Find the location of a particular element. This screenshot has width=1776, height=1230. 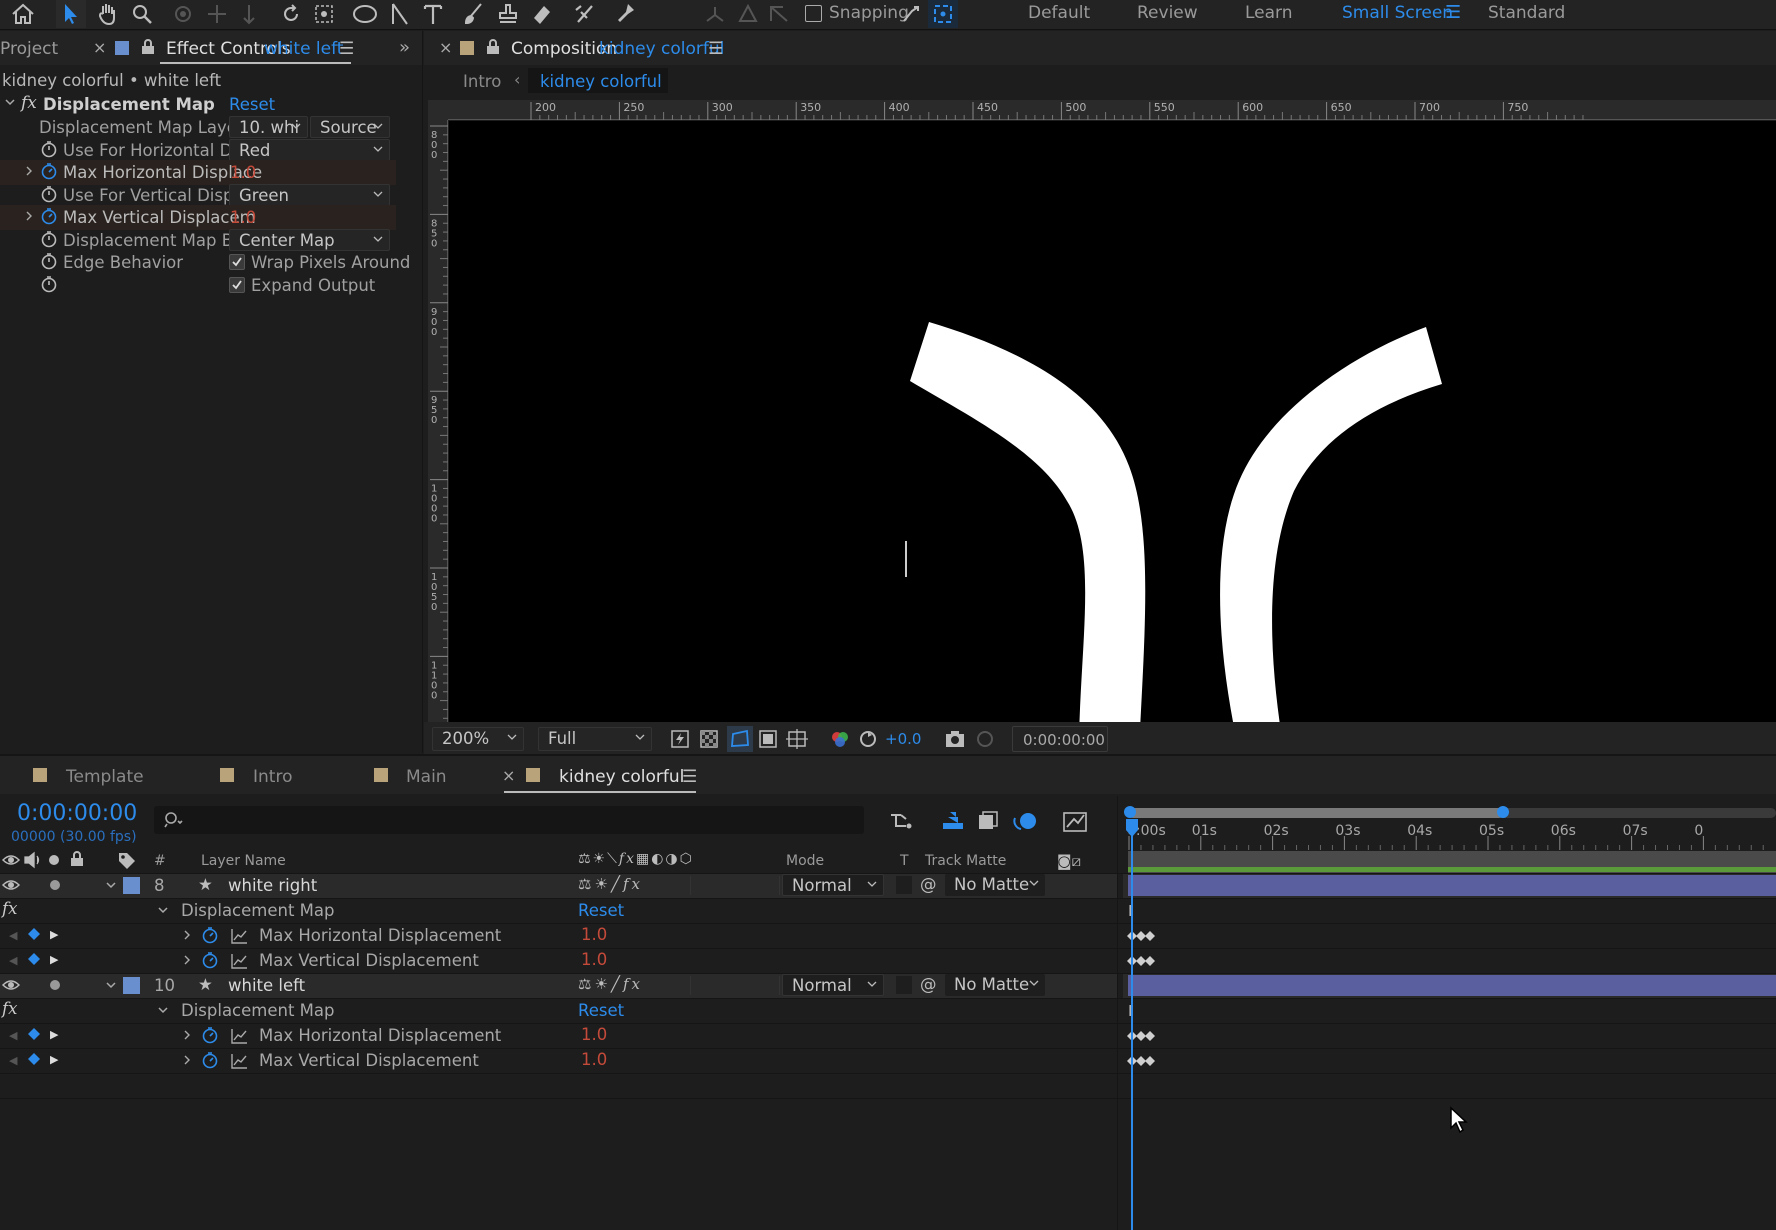

pan-camera-icon is located at coordinates (217, 14).